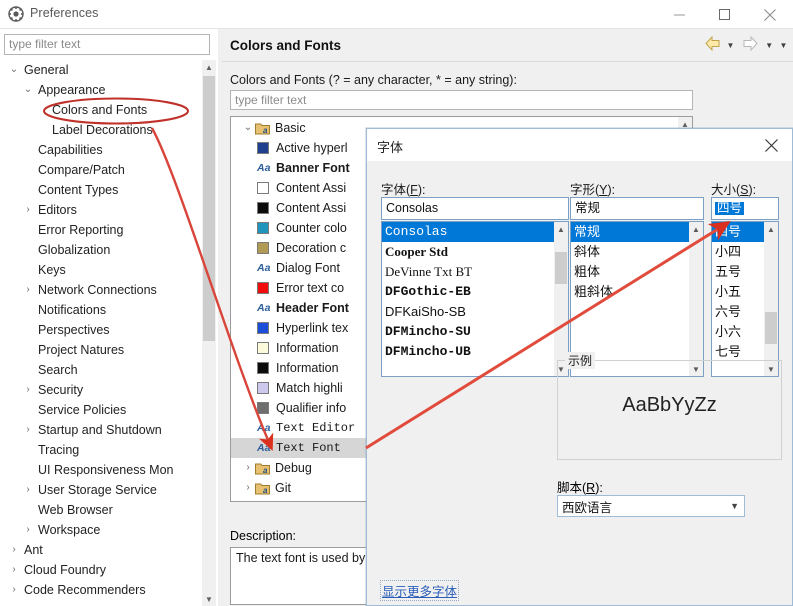 The height and width of the screenshot is (606, 793). Describe the element at coordinates (630, 272) in the screenshot. I see `font-style-option: 粗体` at that location.